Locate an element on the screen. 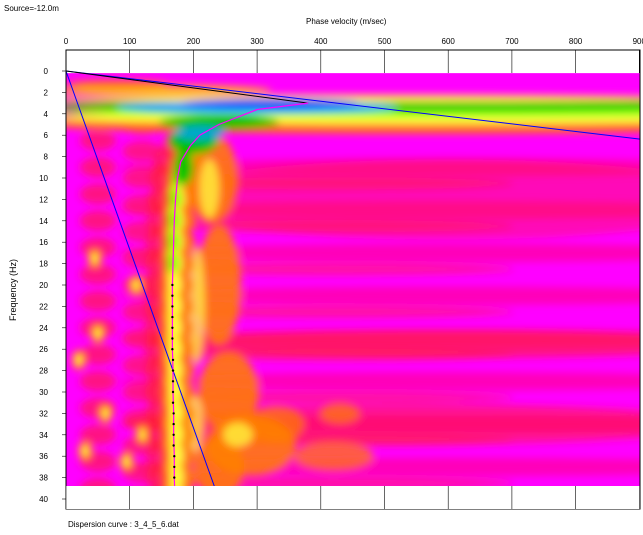  y-tick-label: 4 is located at coordinates (46, 114).